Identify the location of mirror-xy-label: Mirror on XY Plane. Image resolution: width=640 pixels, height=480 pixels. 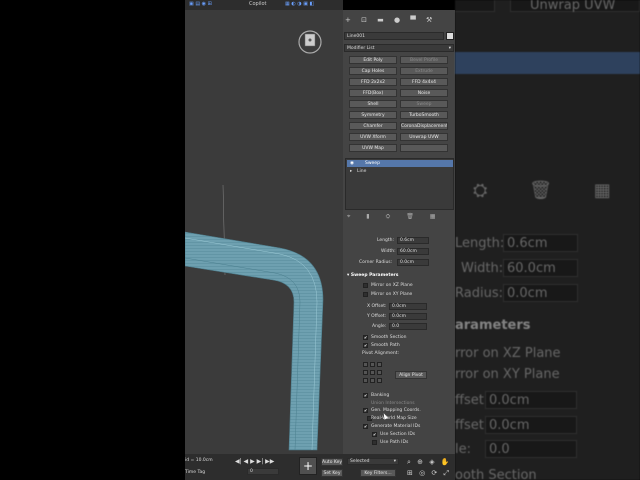
(392, 294).